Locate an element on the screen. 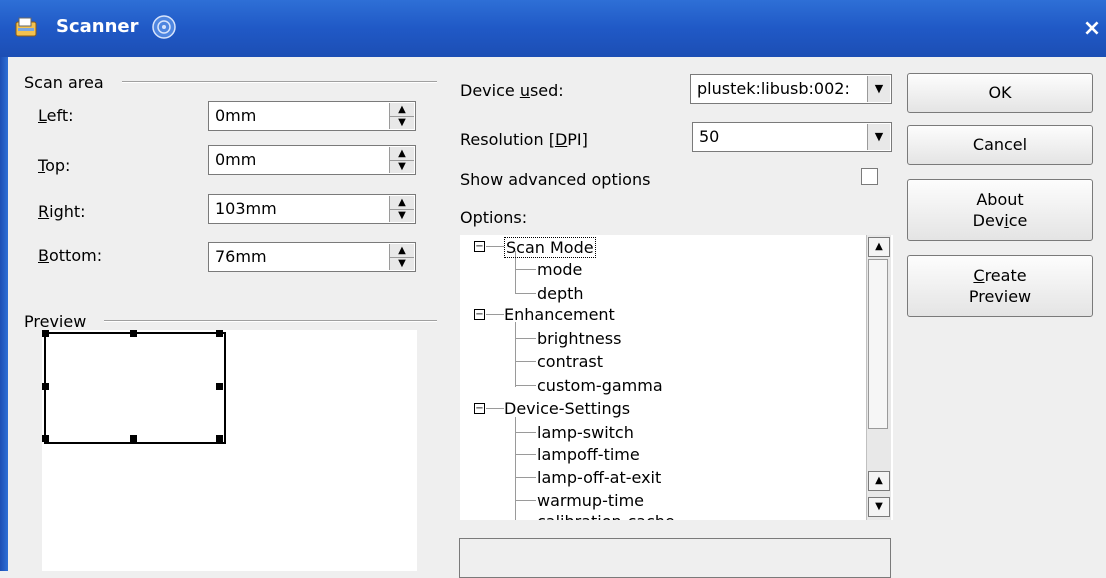 The height and width of the screenshot is (578, 1106). cancel-button: Cancel is located at coordinates (1000, 145).